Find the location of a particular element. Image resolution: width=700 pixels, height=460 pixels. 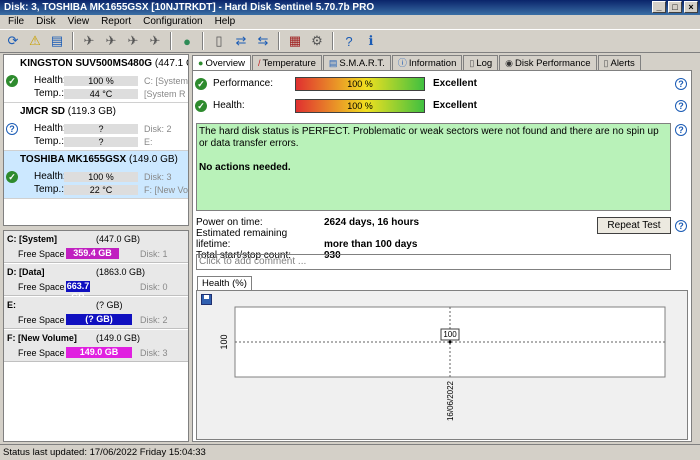

volume-capacity: (149.0 GB) is located at coordinates (118, 338).